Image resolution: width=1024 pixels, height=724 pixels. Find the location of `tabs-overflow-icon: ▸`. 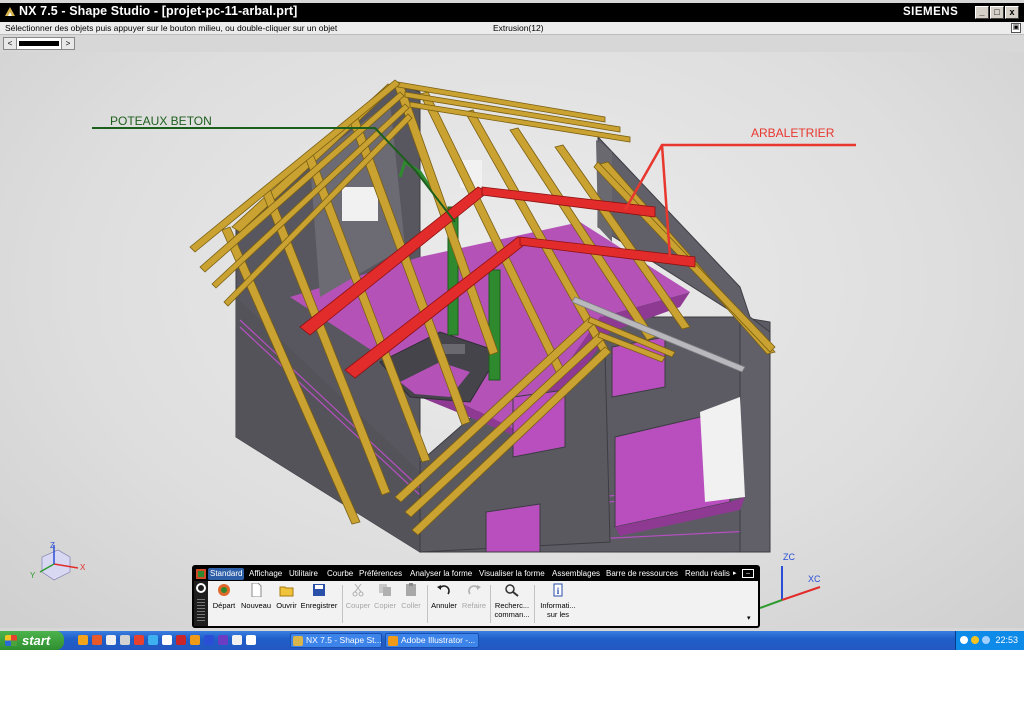

tabs-overflow-icon: ▸ is located at coordinates (735, 574).